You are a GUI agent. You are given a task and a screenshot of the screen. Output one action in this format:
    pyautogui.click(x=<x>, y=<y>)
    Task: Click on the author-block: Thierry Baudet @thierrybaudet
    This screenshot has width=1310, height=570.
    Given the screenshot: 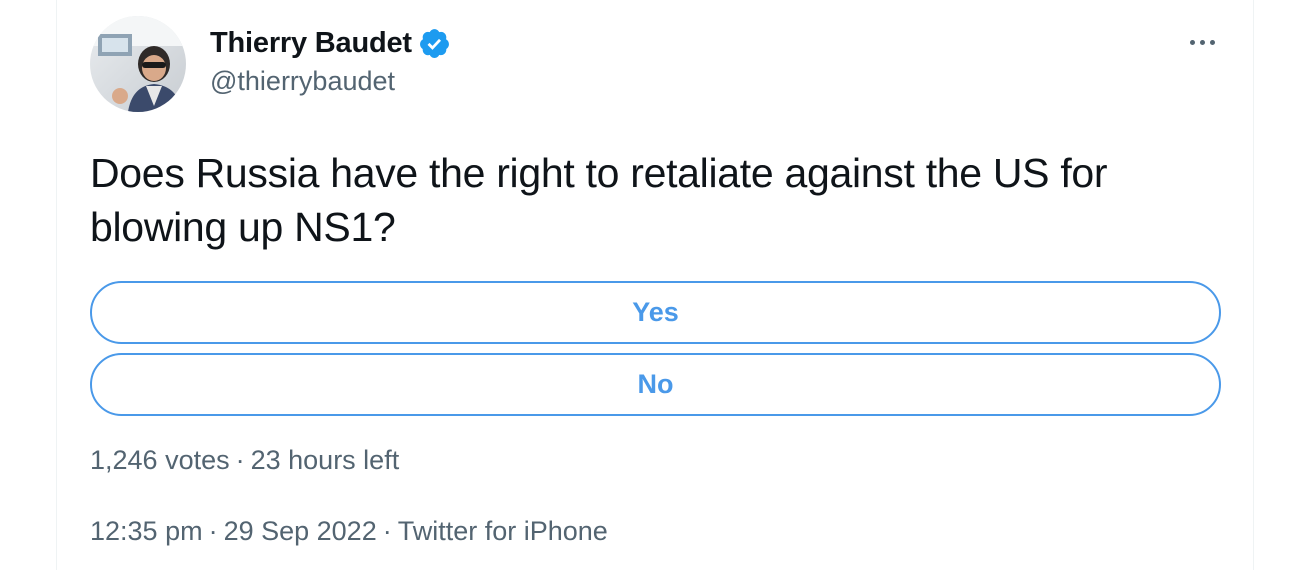 What is the action you would take?
    pyautogui.click(x=330, y=60)
    